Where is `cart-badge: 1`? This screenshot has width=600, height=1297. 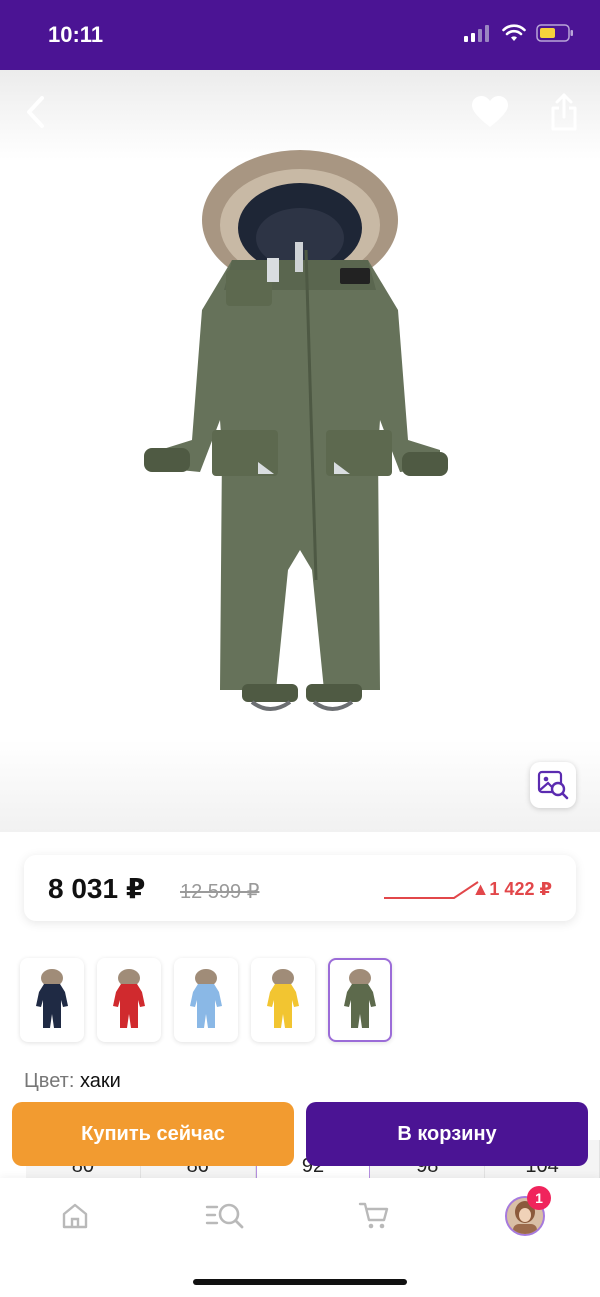
cart-badge: 1 is located at coordinates (539, 1198).